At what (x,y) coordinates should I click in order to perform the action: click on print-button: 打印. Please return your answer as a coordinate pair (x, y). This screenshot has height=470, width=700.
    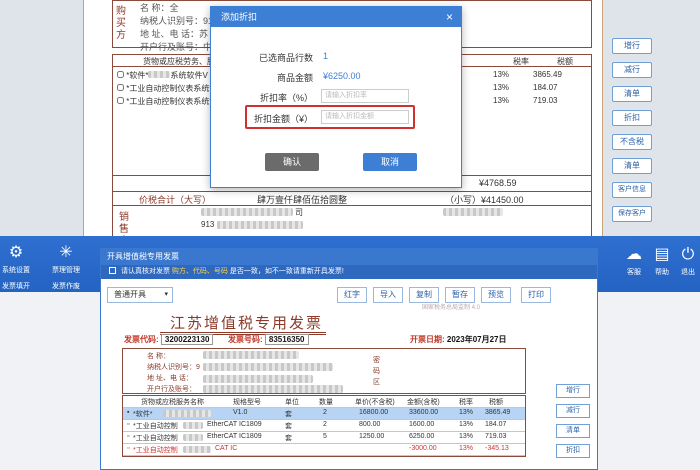
    Looking at the image, I should click on (536, 295).